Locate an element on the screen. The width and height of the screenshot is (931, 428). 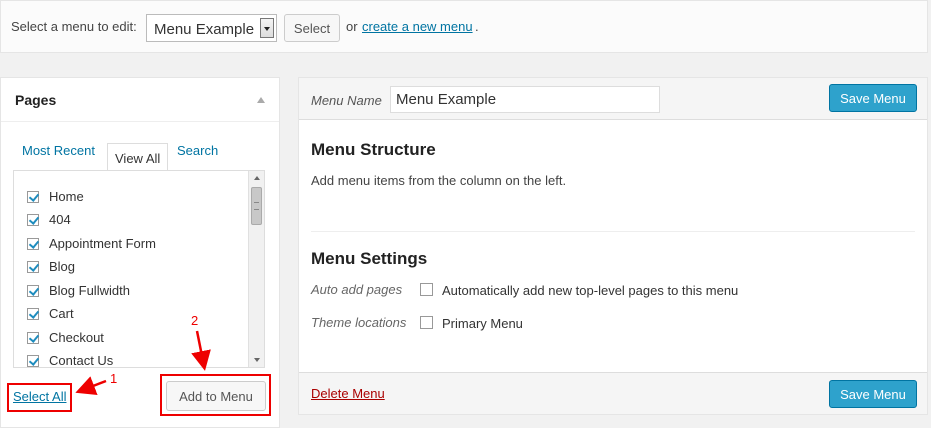
menu-header: Menu Name Save Menu is located at coordinates (613, 99).